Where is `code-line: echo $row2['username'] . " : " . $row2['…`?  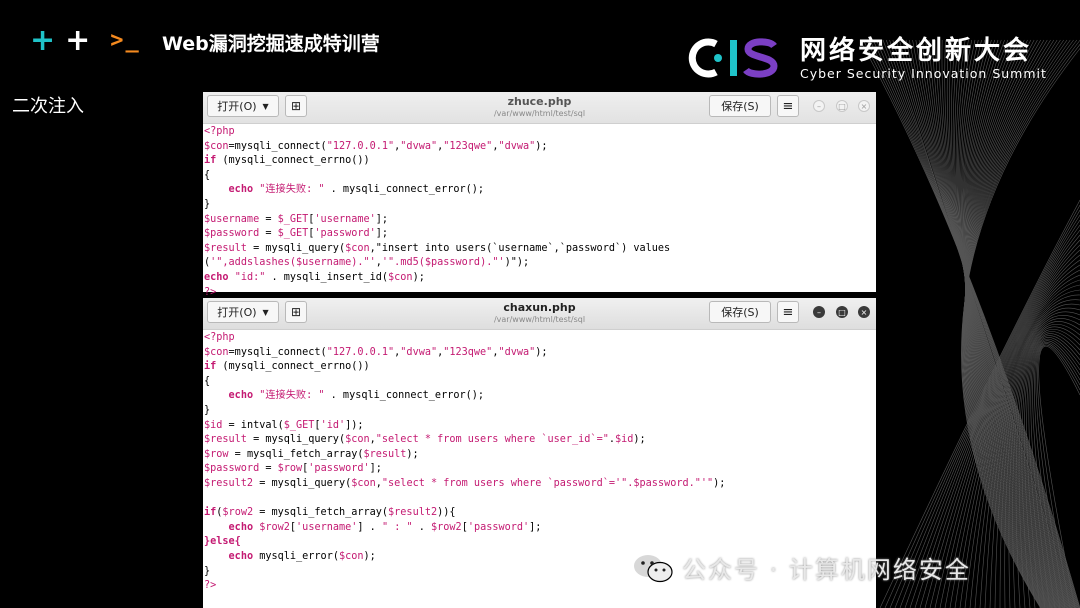 code-line: echo $row2['username'] . " : " . $row2['… is located at coordinates (385, 527).